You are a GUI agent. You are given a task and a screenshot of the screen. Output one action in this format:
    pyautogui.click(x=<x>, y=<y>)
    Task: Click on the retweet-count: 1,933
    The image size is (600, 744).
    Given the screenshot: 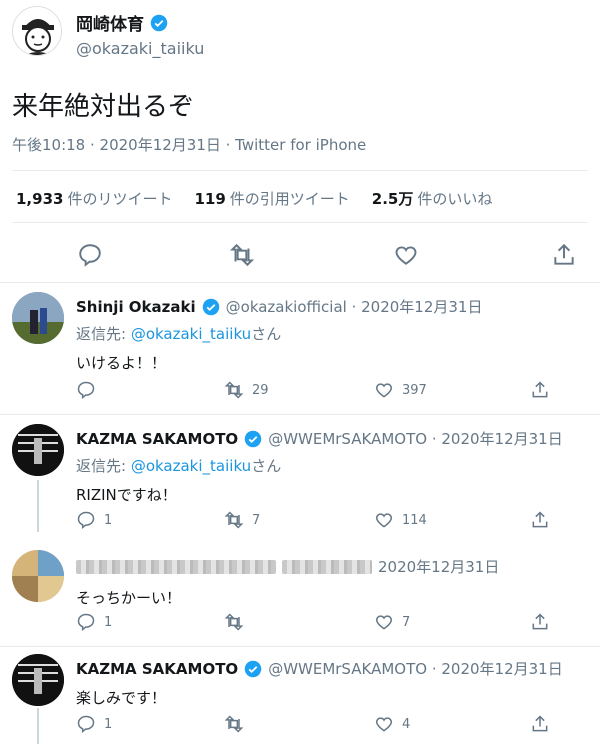 What is the action you would take?
    pyautogui.click(x=40, y=199)
    